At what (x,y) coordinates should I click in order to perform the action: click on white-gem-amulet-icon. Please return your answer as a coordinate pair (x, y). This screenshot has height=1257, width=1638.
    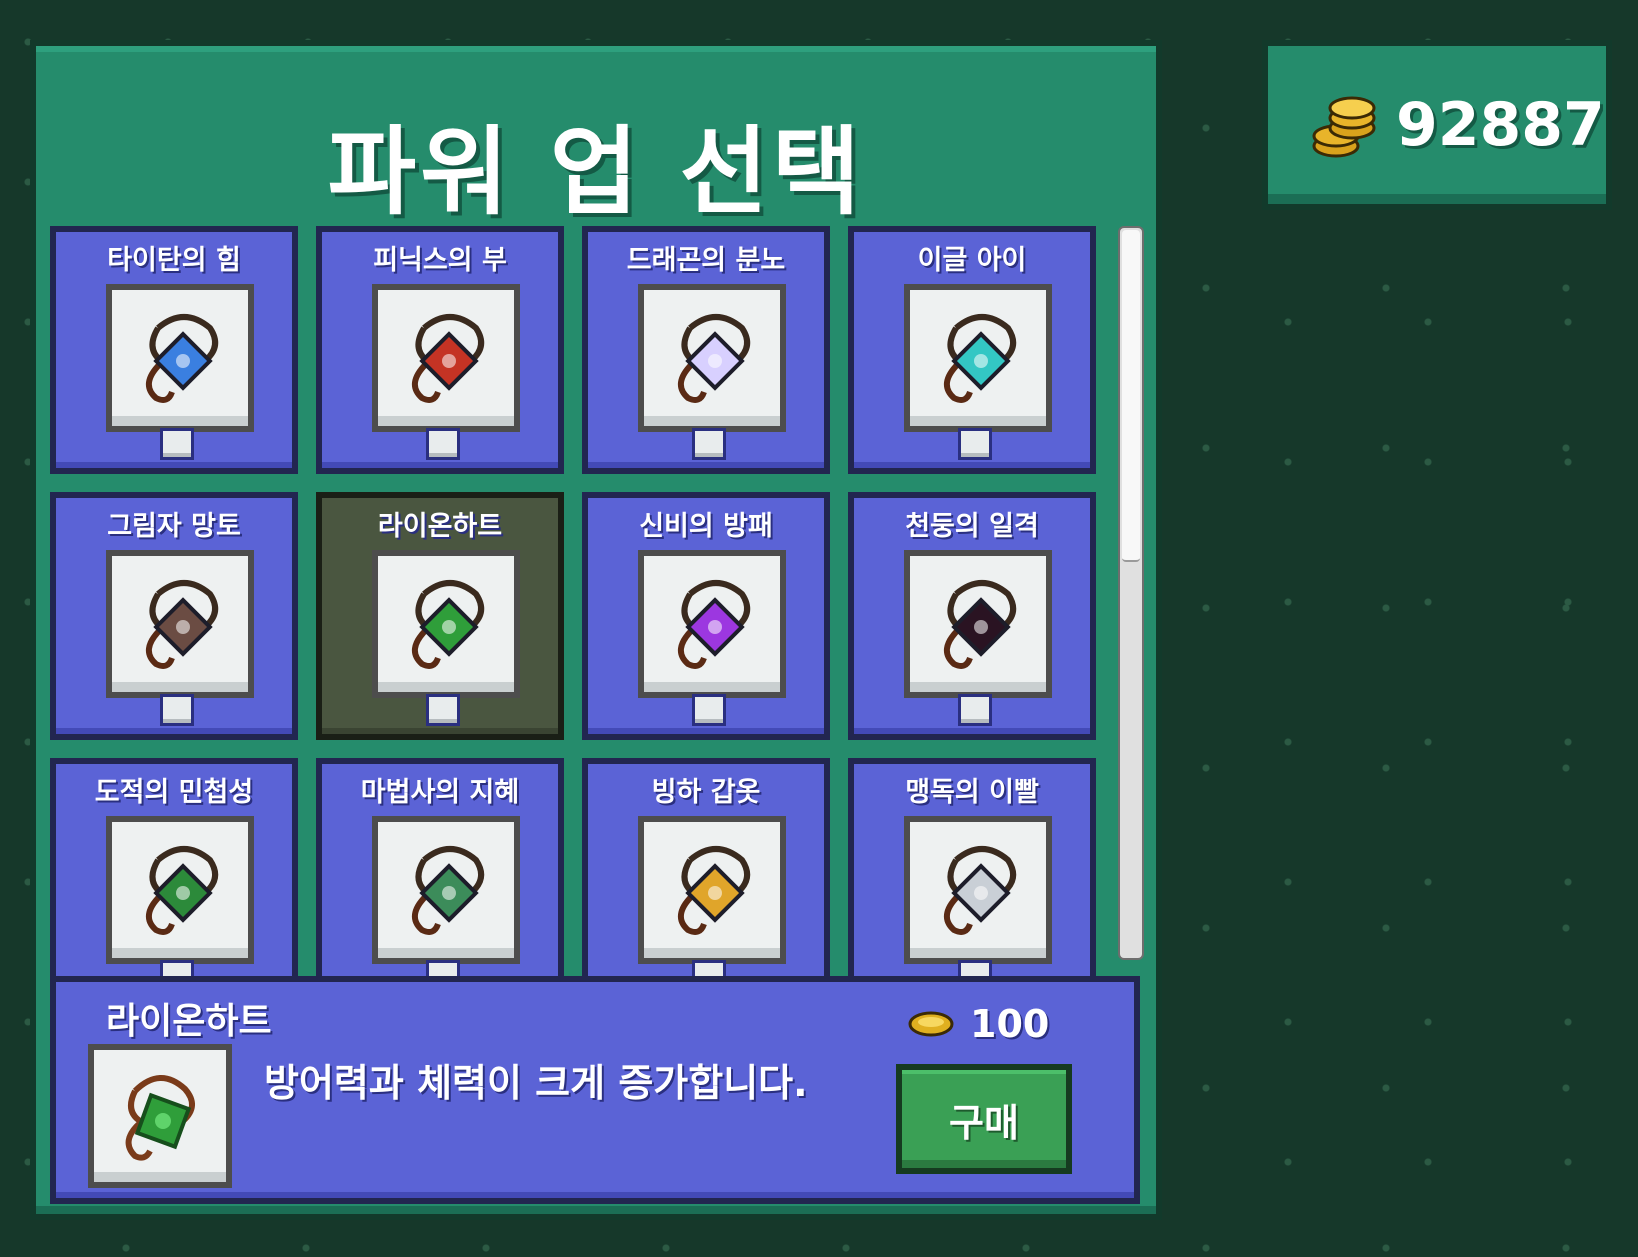
    Looking at the image, I should click on (714, 358).